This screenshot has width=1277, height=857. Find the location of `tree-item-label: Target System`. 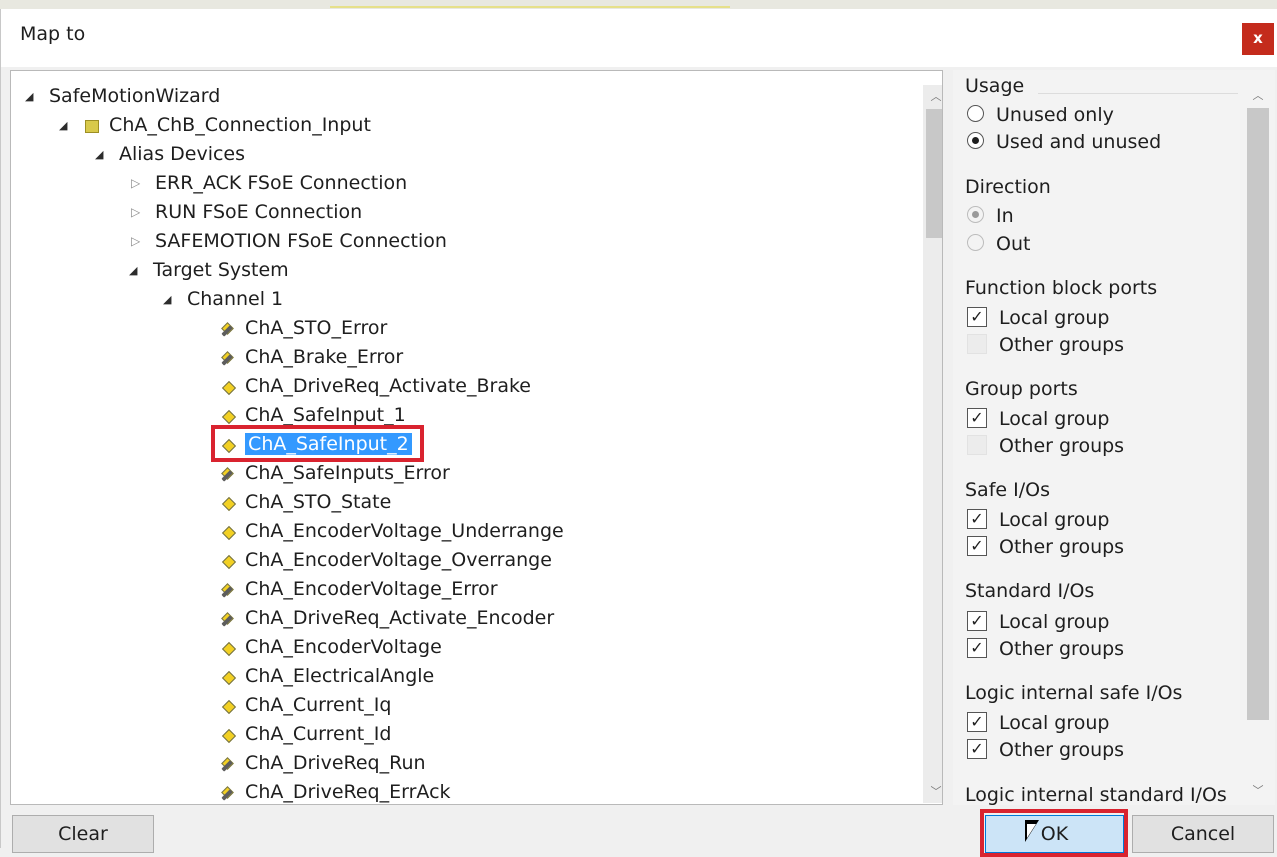

tree-item-label: Target System is located at coordinates (221, 270).